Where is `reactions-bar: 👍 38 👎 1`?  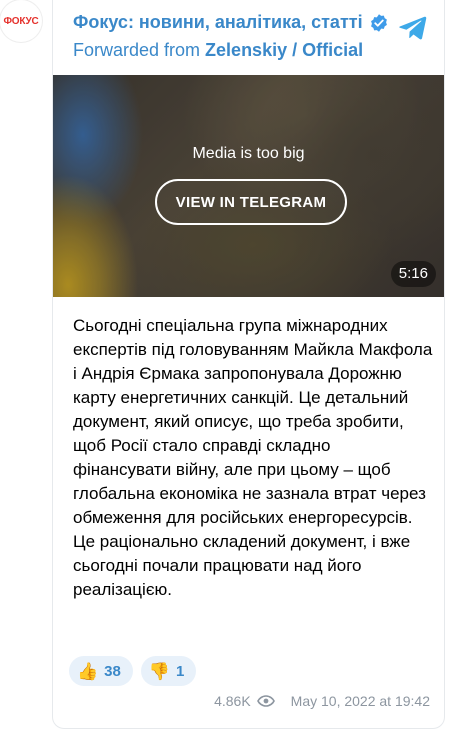
reactions-bar: 👍 38 👎 1 is located at coordinates (133, 671).